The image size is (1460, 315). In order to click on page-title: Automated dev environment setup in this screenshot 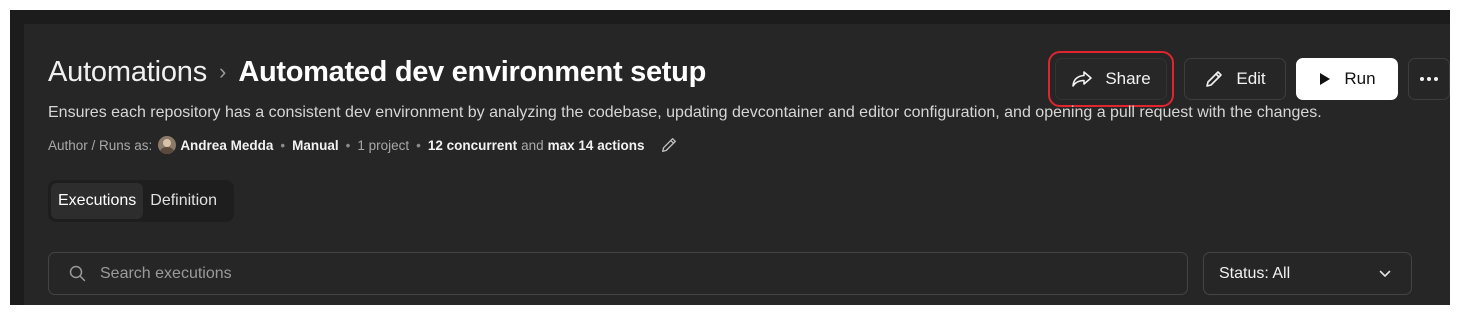, I will do `click(472, 71)`.